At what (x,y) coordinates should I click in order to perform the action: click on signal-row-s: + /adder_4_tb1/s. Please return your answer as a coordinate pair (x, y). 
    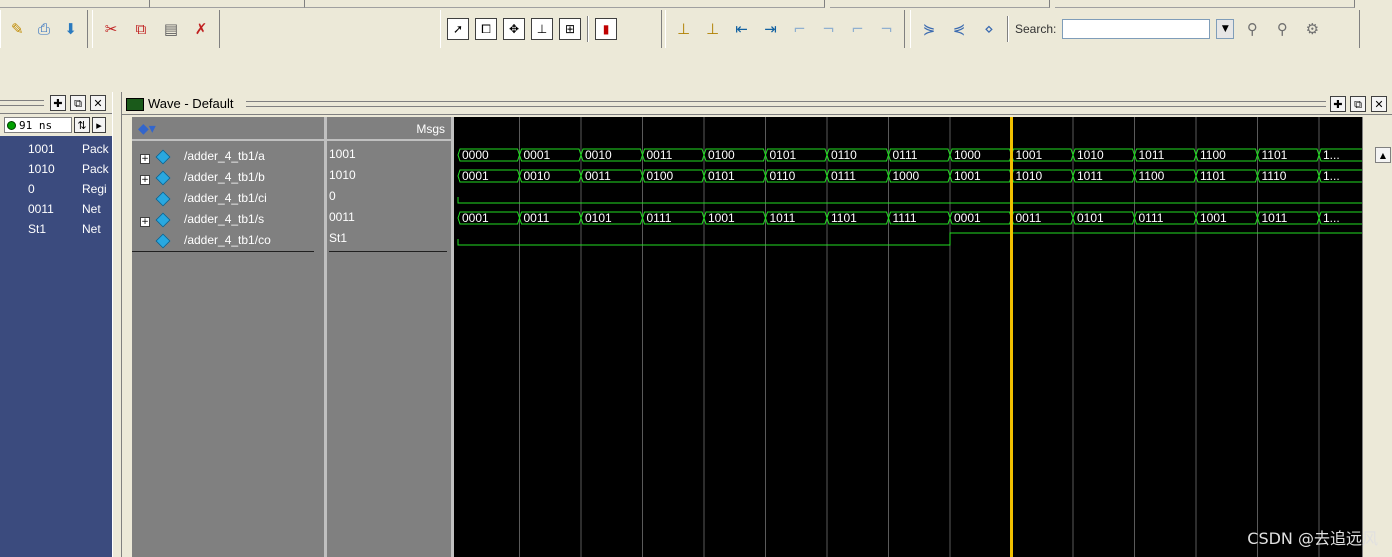
    Looking at the image, I should click on (228, 220).